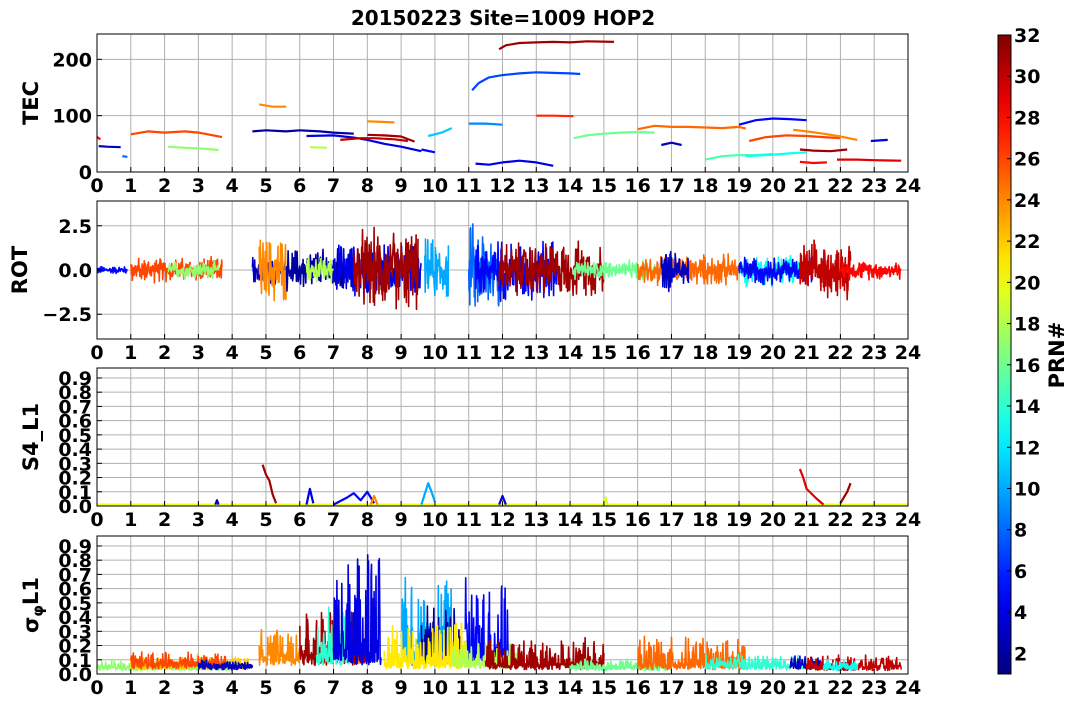 This screenshot has width=1077, height=713. What do you see at coordinates (1027, 283) in the screenshot?
I see `colorbar-tick-label: 20` at bounding box center [1027, 283].